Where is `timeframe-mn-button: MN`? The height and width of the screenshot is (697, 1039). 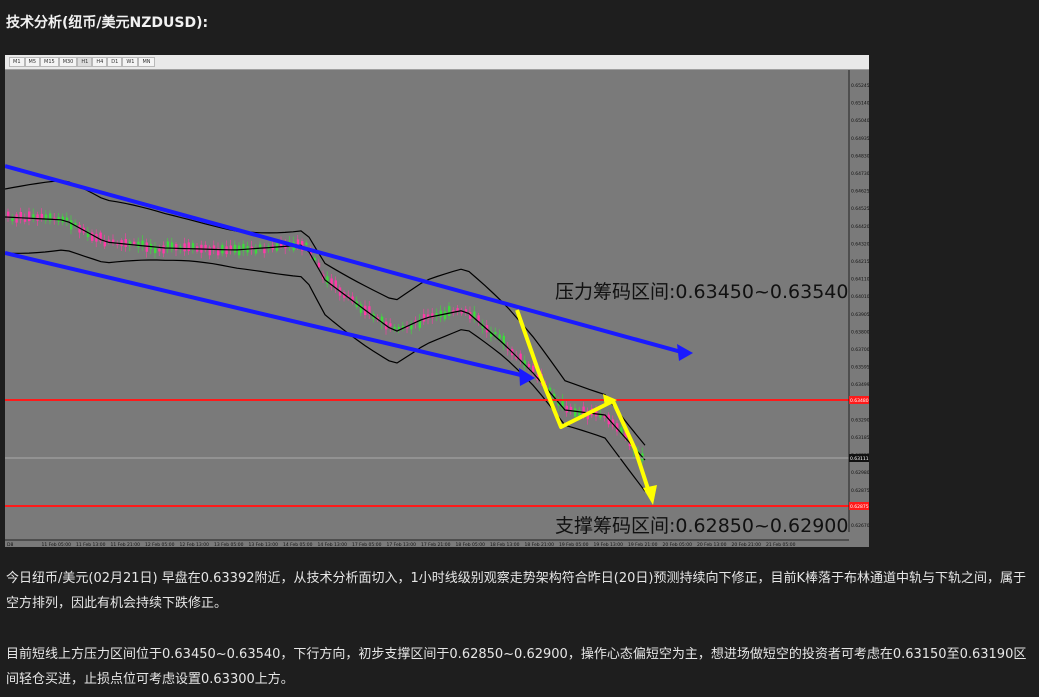
timeframe-mn-button: MN is located at coordinates (146, 62).